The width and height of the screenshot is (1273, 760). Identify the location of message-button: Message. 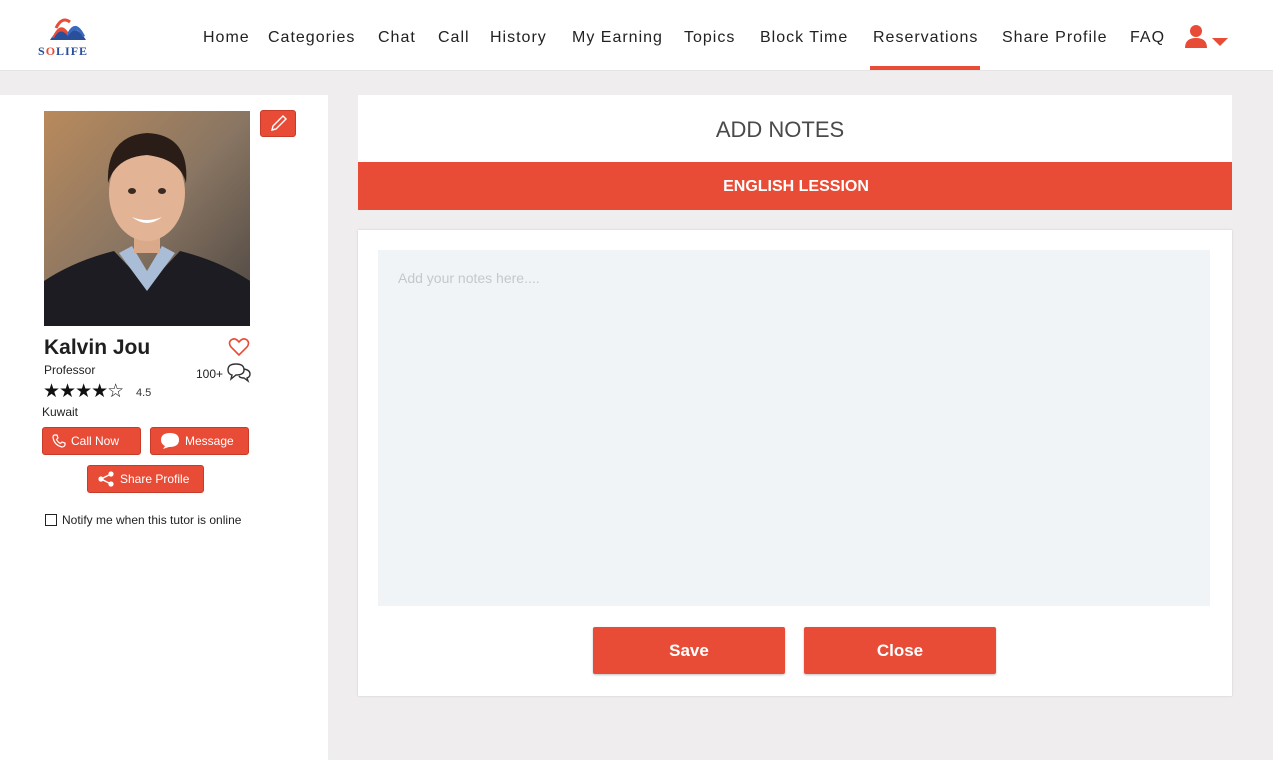
(199, 441).